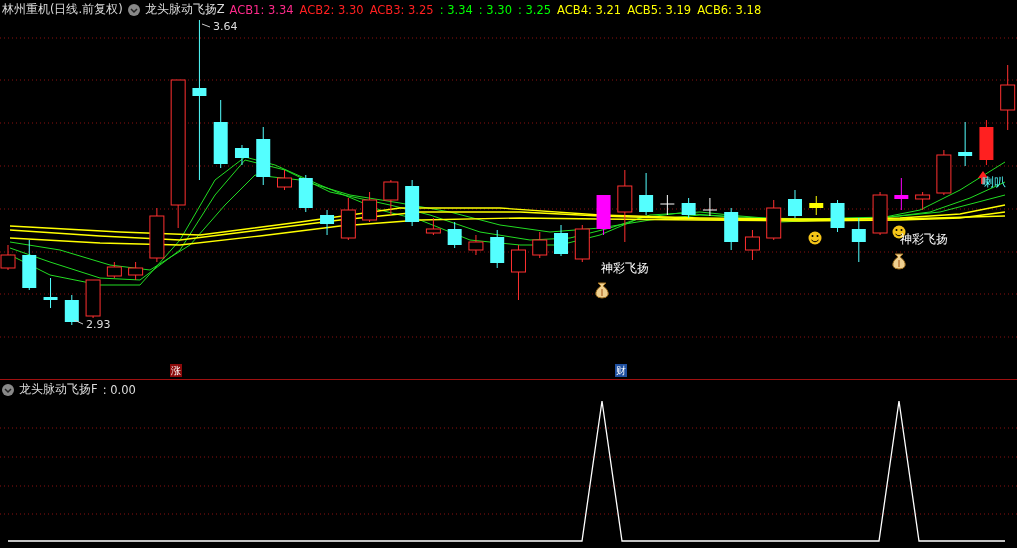  Describe the element at coordinates (62, 9) in the screenshot. I see `stock-title: 林州重机(日线.前复权)` at that location.